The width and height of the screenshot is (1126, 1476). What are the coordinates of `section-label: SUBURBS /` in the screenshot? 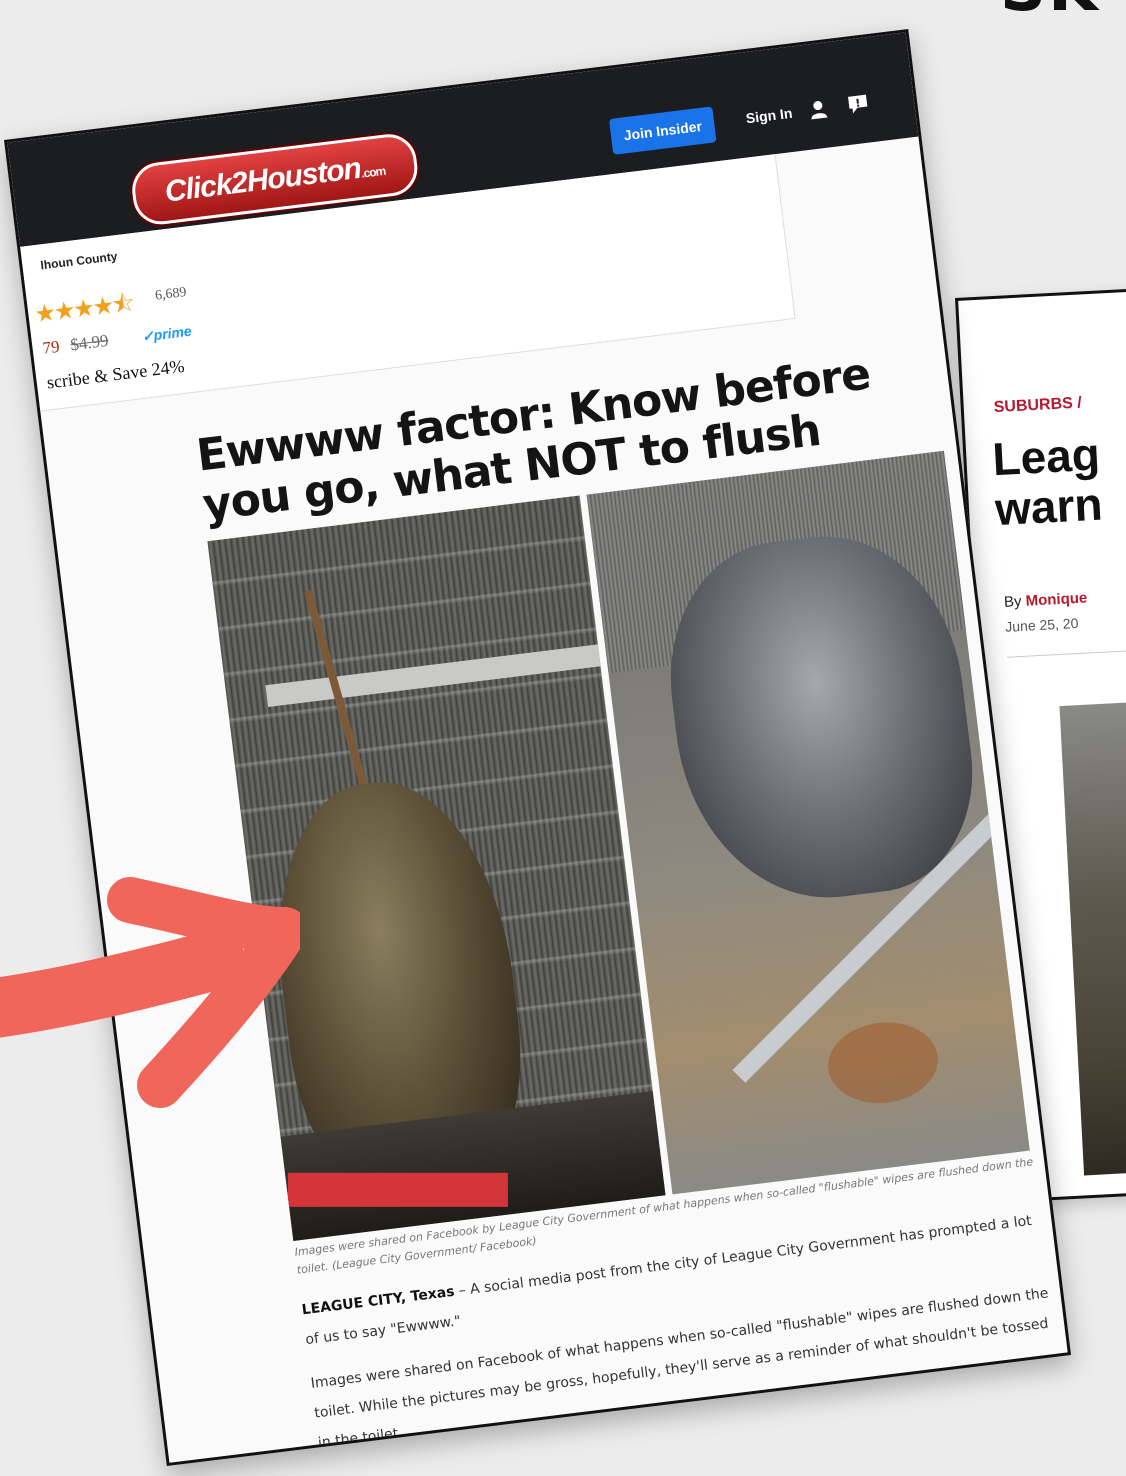 It's located at (1037, 406).